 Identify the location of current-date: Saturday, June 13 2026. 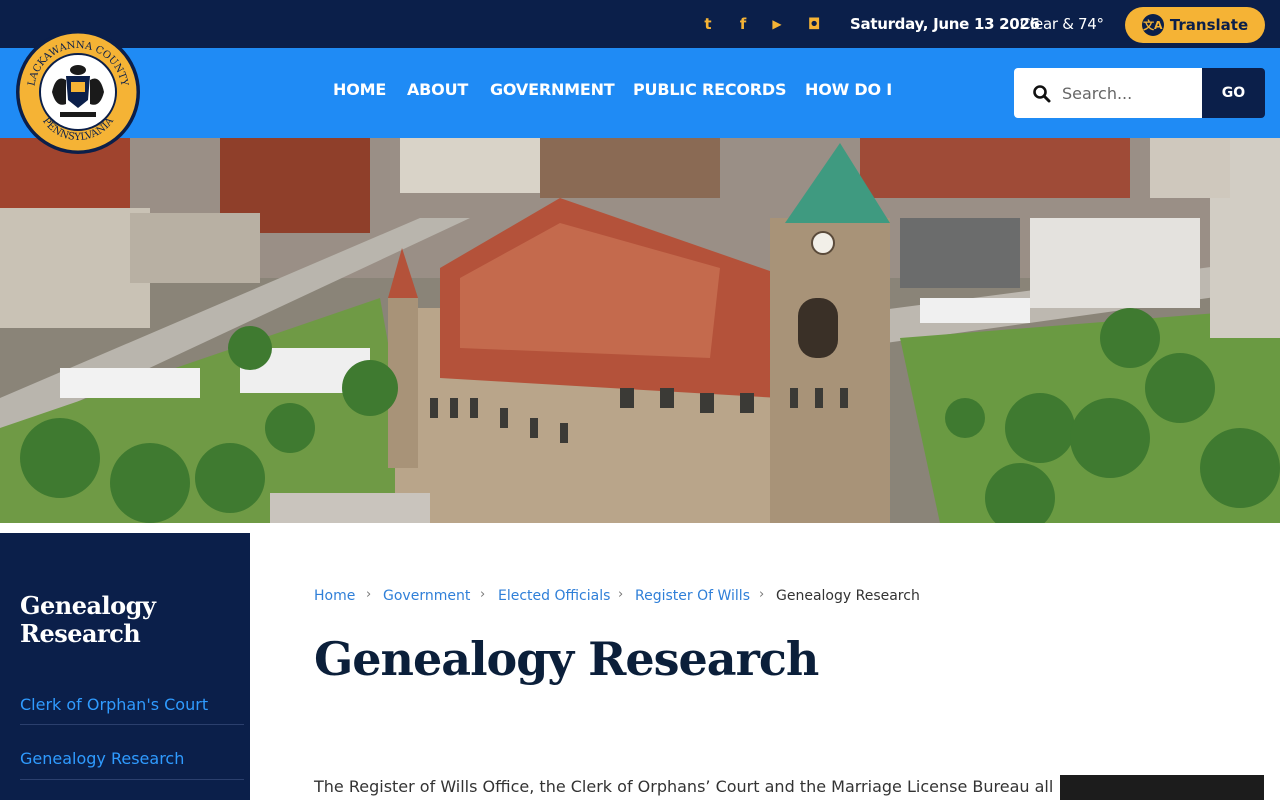
(945, 24).